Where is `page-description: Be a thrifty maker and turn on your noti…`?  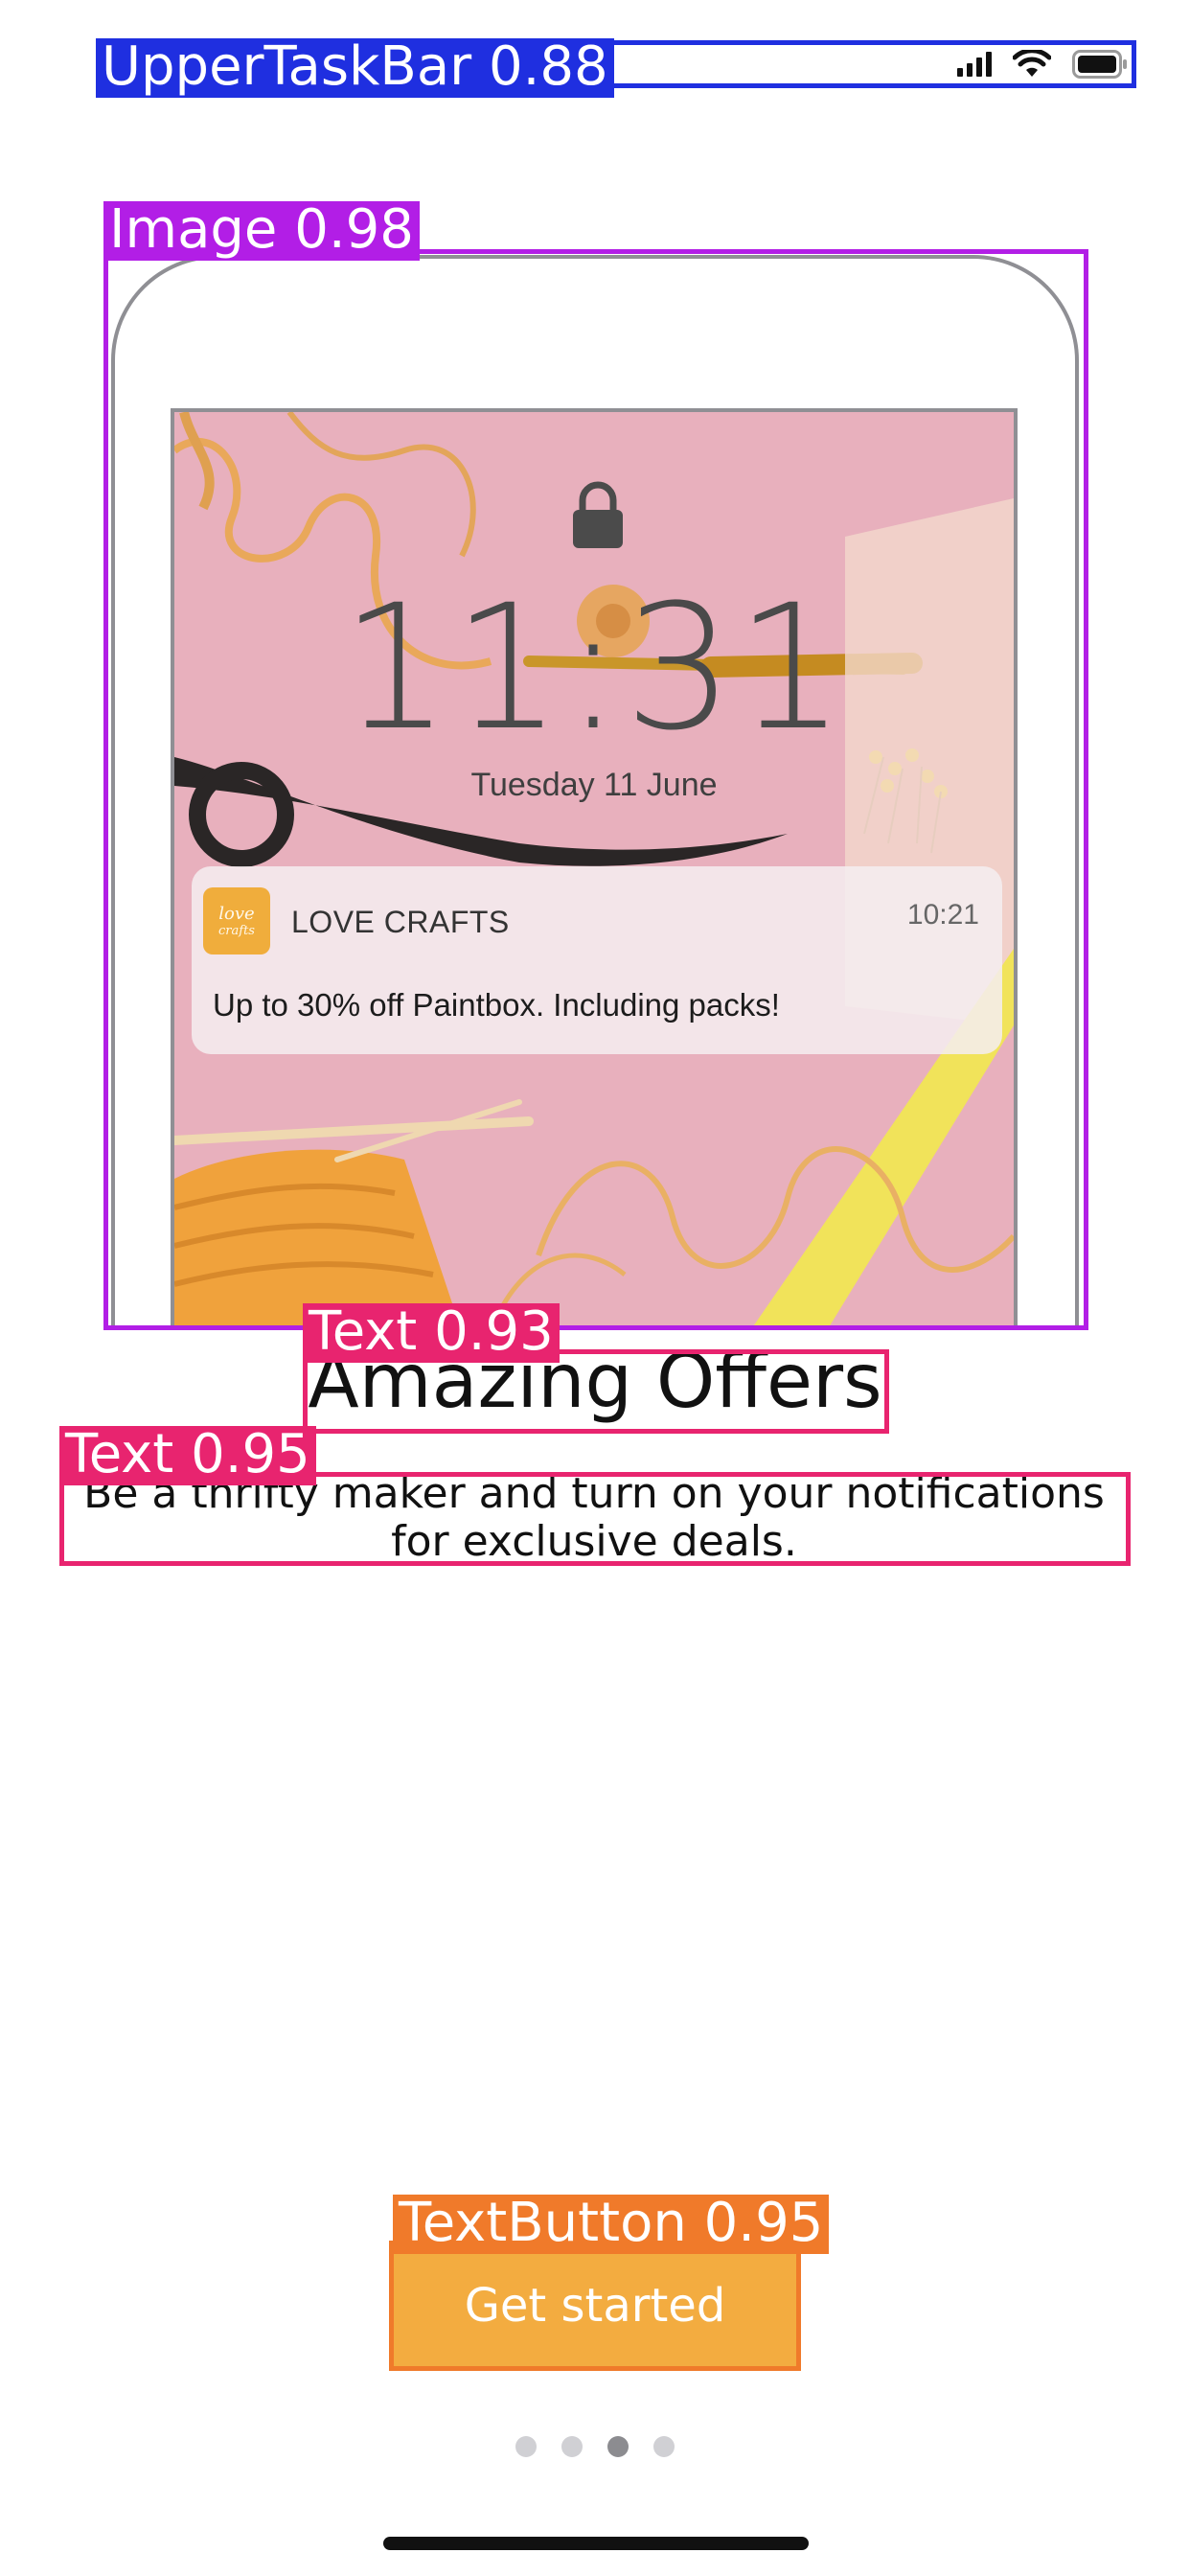 page-description: Be a thrifty maker and turn on your noti… is located at coordinates (594, 1517).